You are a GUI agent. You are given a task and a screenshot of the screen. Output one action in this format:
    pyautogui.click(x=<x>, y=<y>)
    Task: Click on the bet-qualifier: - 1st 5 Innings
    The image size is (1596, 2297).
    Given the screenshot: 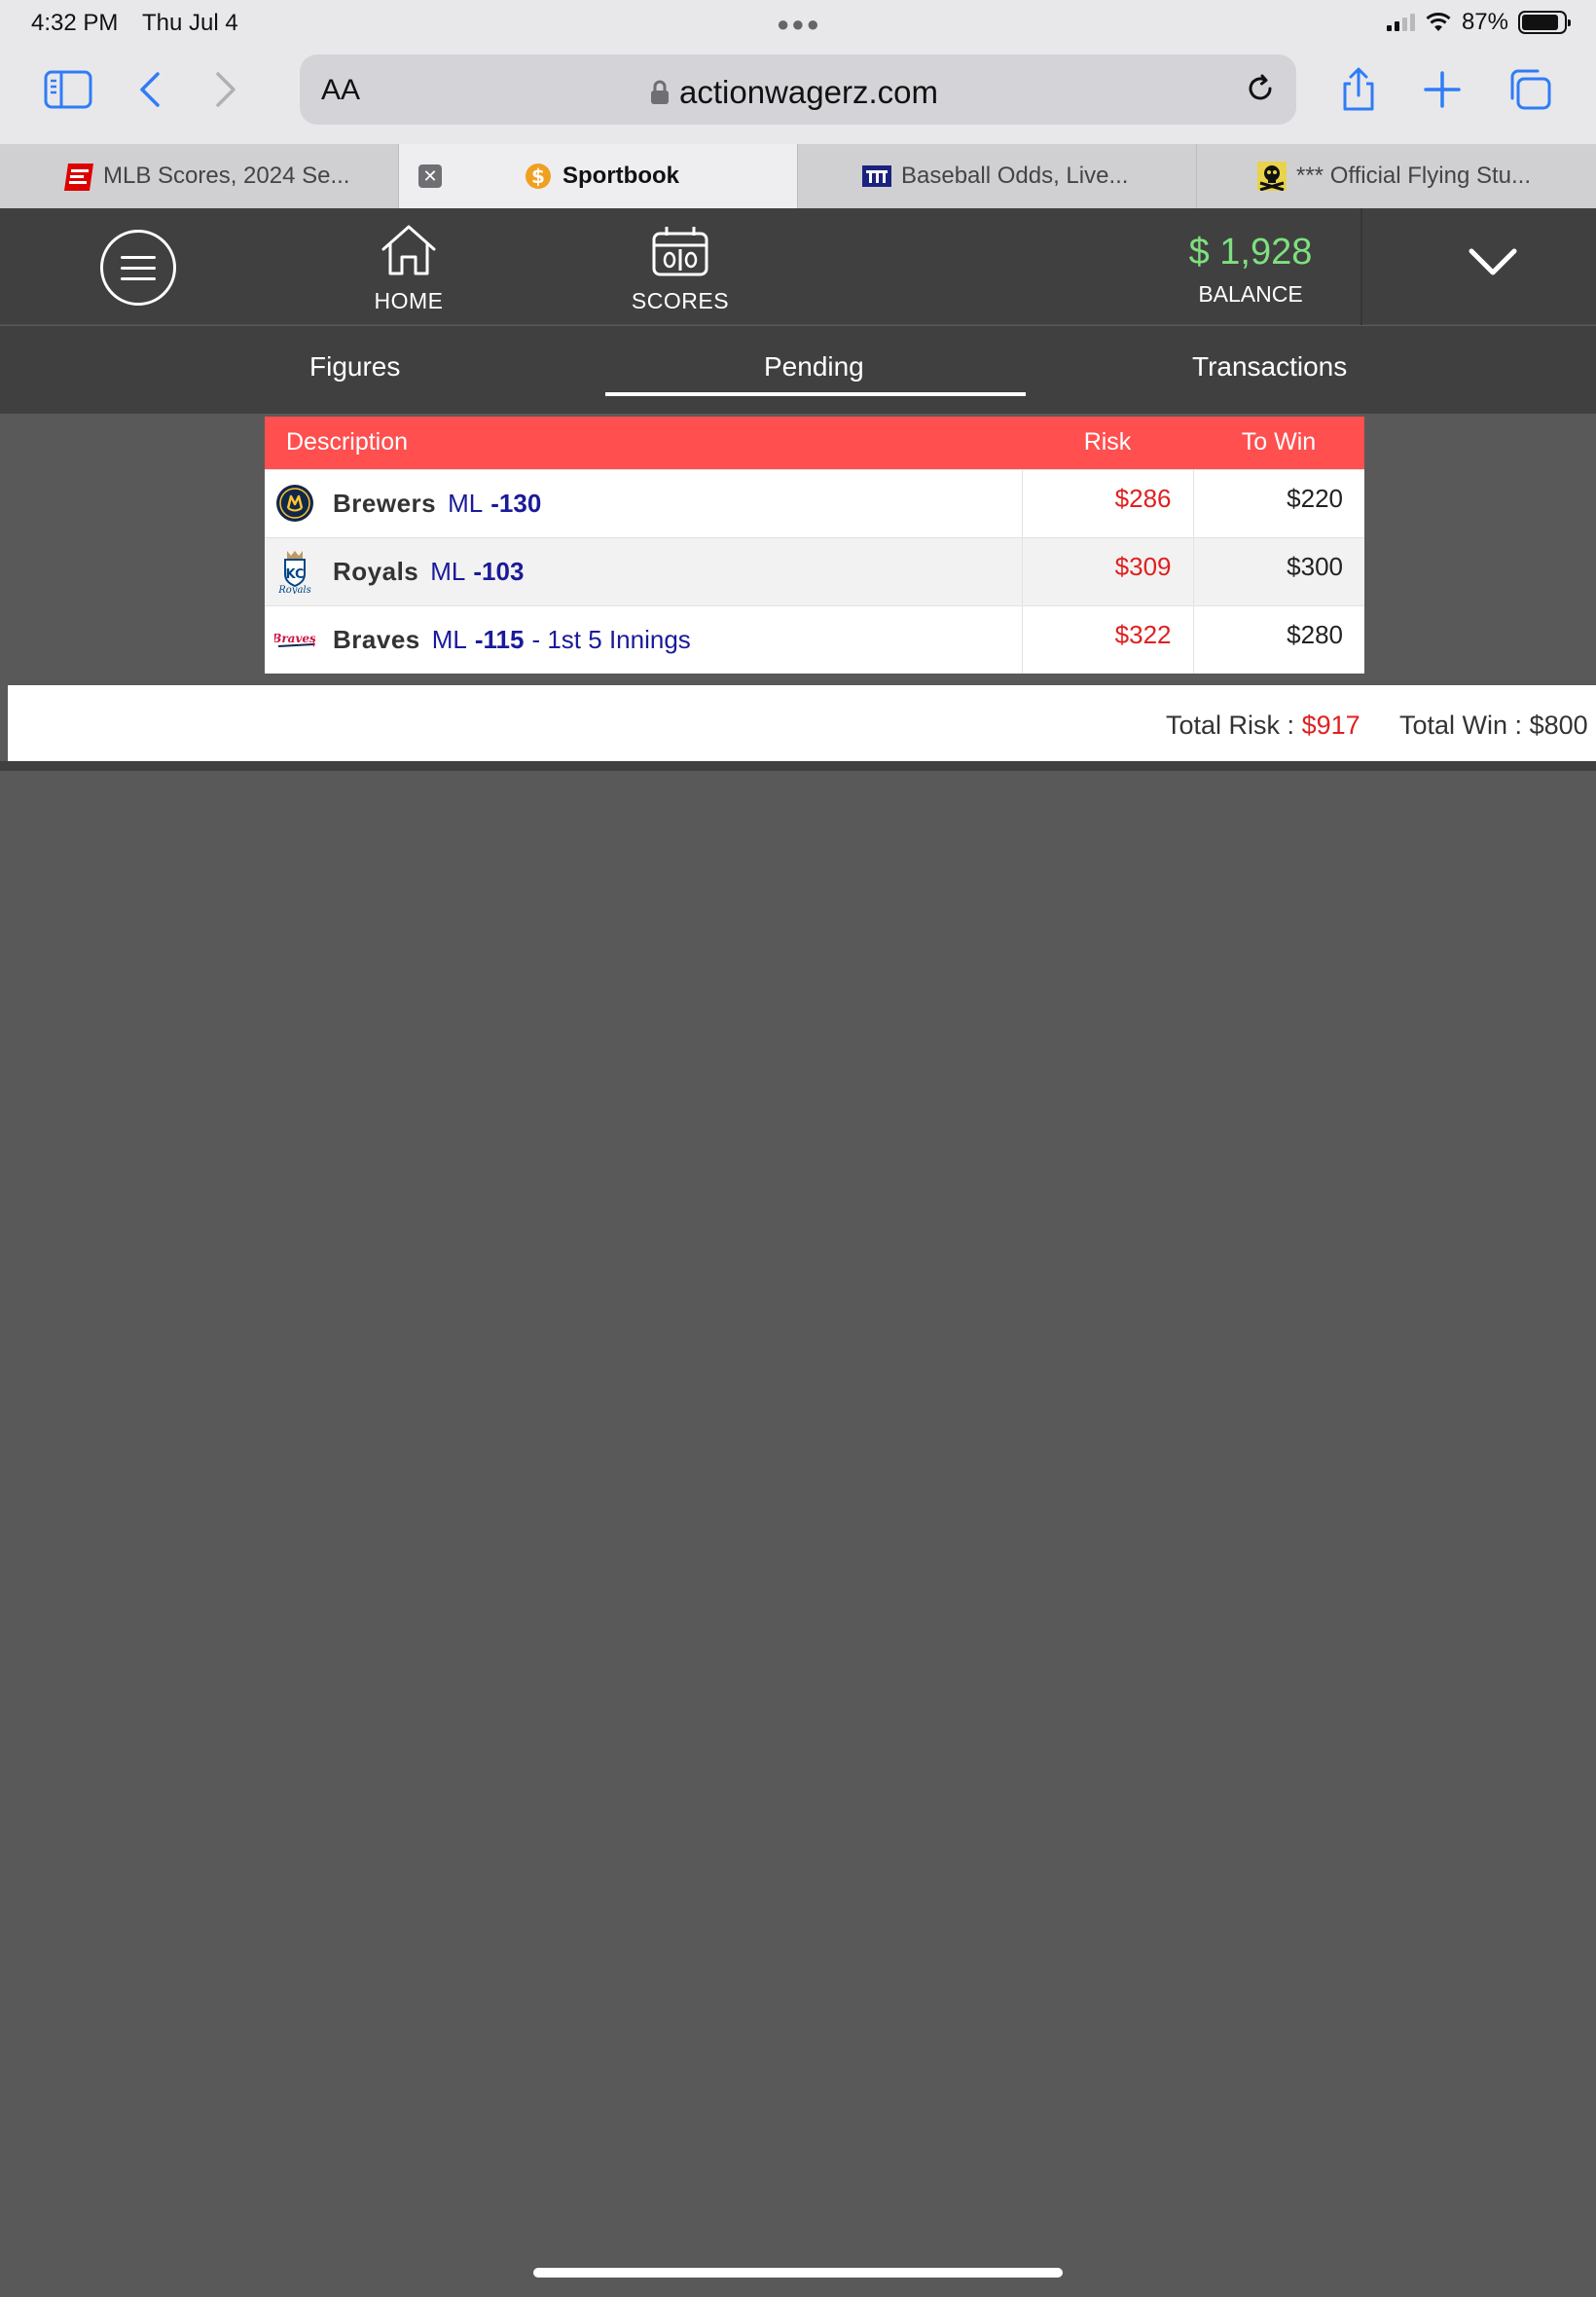 What is the action you would take?
    pyautogui.click(x=611, y=639)
    